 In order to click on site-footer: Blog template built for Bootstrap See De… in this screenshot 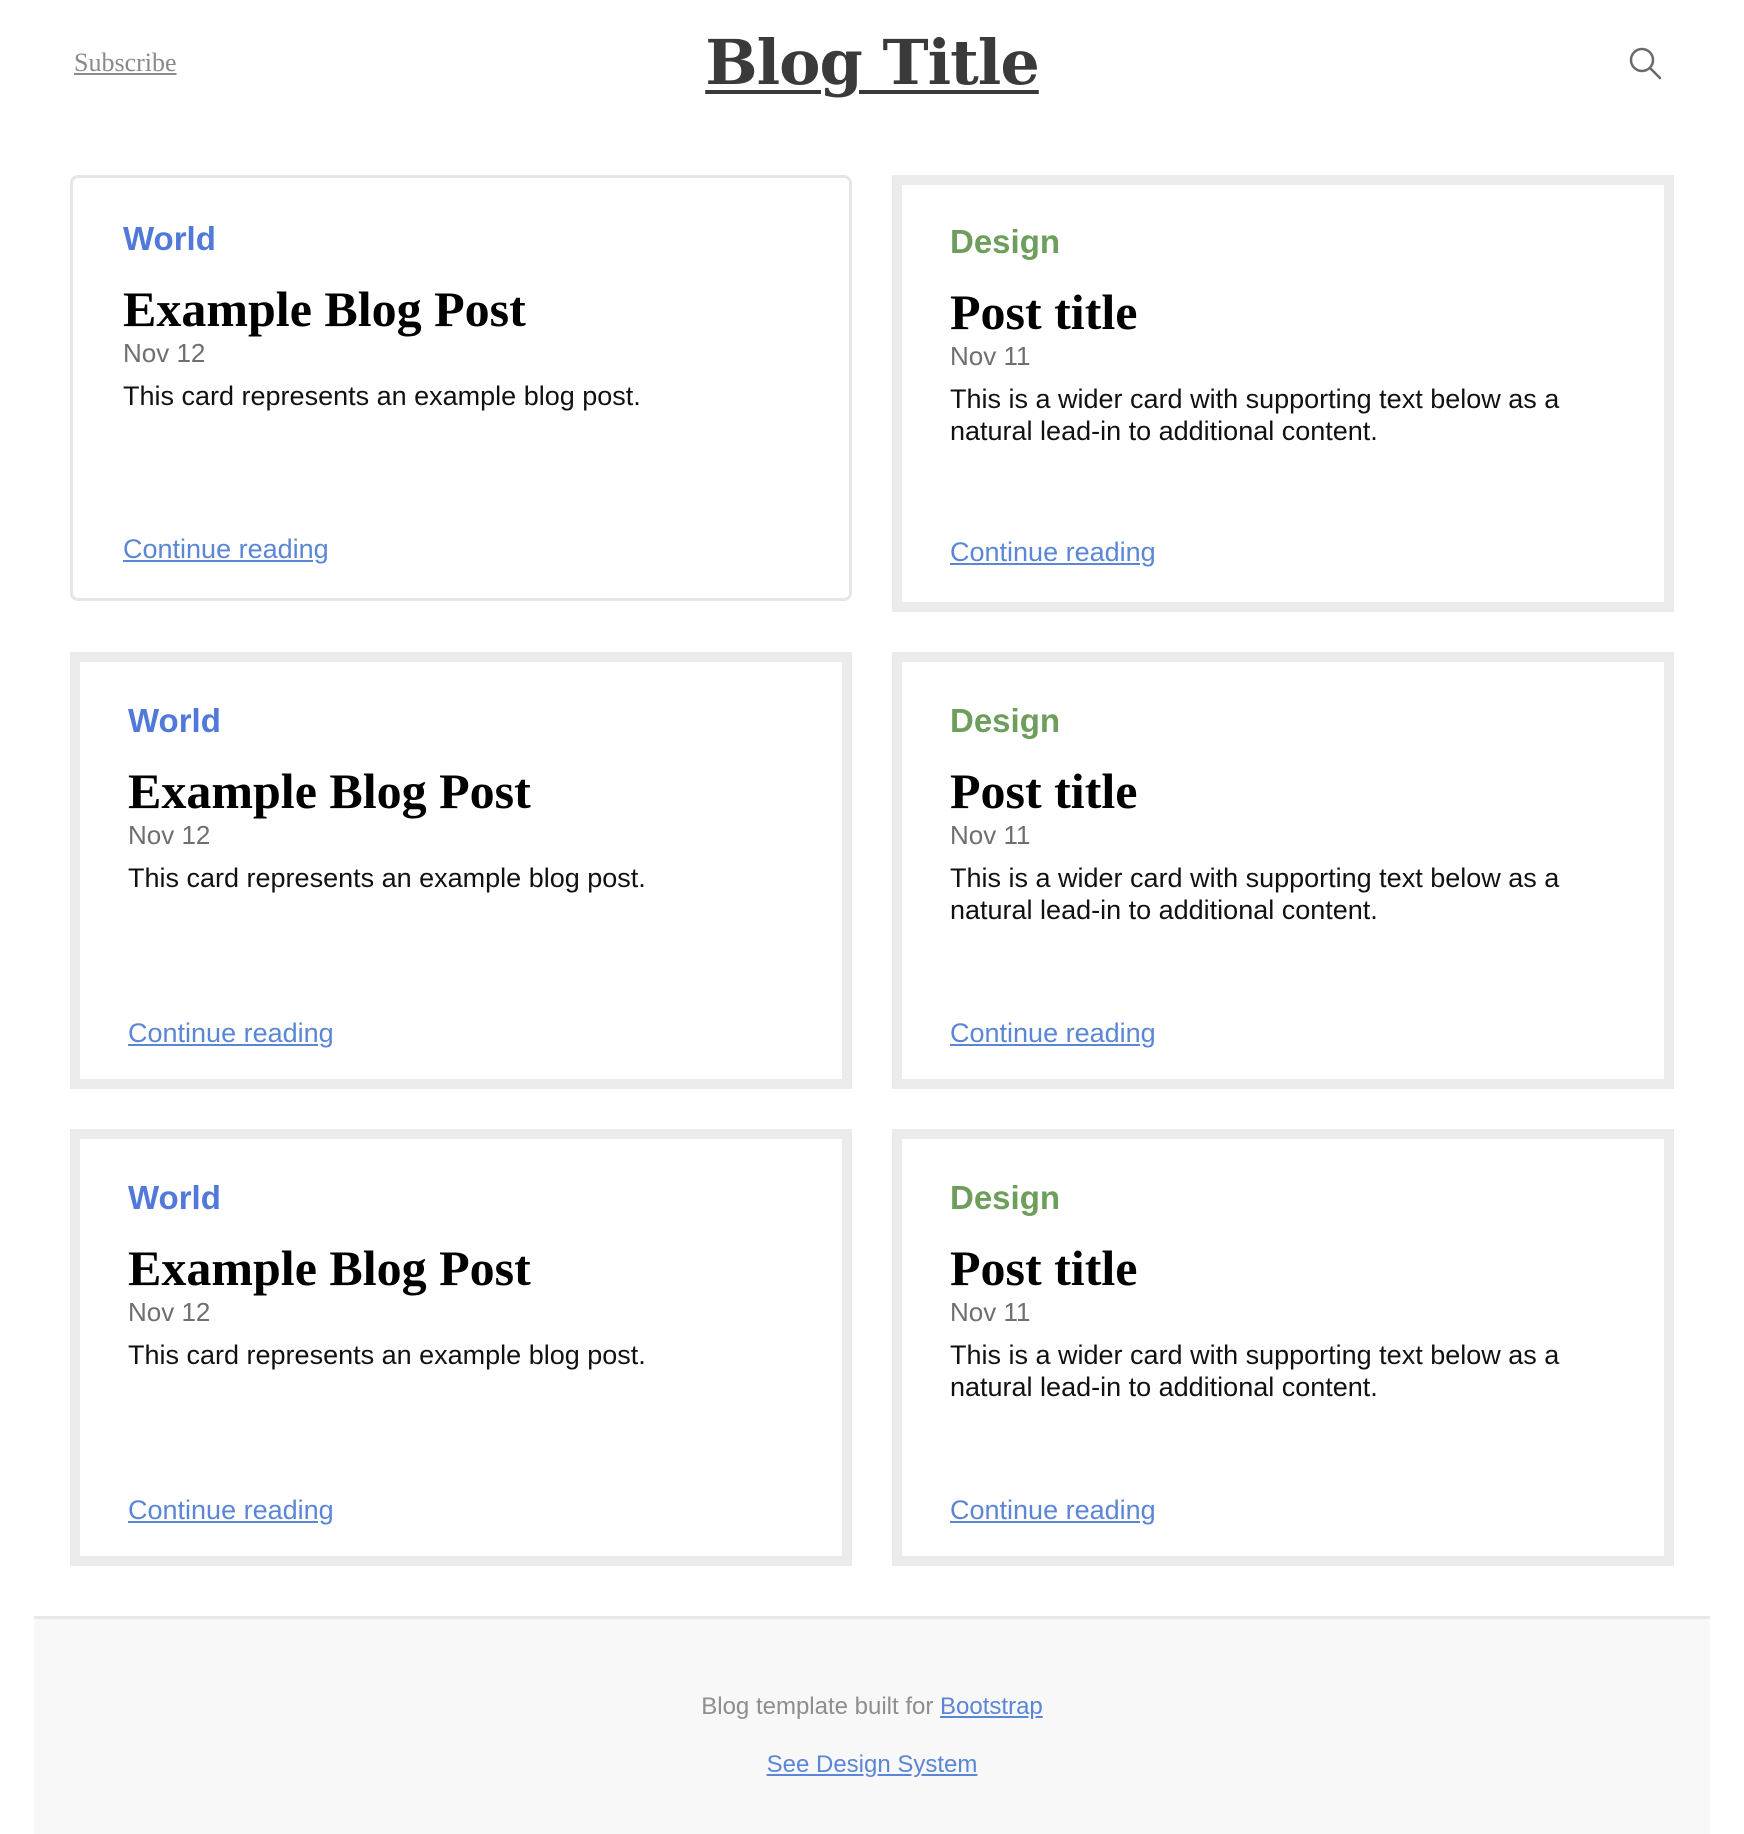, I will do `click(872, 1725)`.